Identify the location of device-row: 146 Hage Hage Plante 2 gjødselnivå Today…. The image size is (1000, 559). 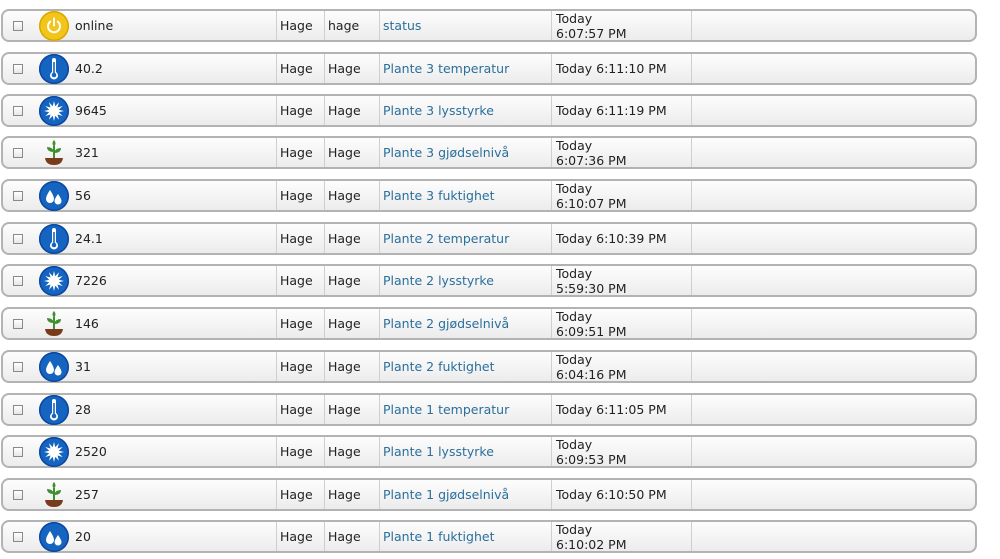
(489, 323).